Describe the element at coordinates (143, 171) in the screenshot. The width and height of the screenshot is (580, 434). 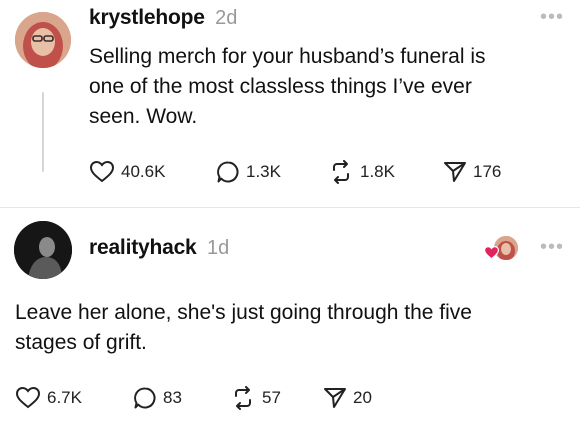
I see `like-count: 40.6K` at that location.